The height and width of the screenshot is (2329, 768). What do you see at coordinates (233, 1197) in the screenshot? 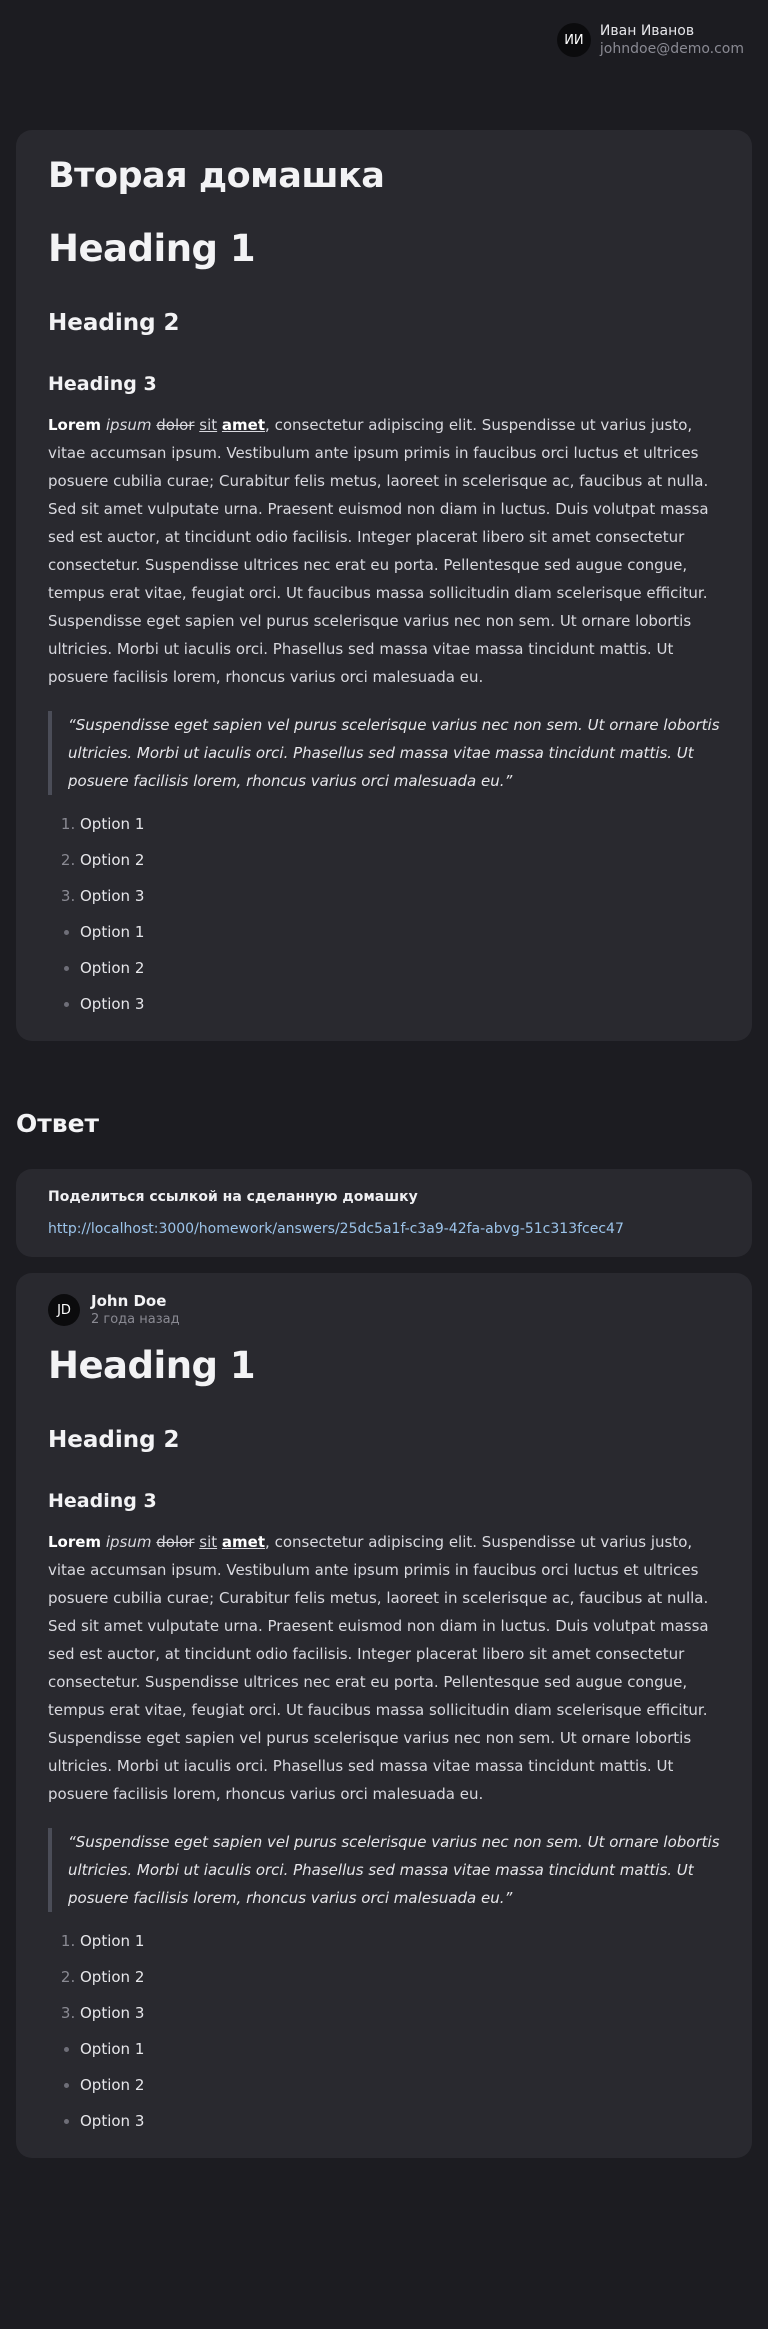
I see `share-title: Поделиться ссылкой на сделанную домашку` at bounding box center [233, 1197].